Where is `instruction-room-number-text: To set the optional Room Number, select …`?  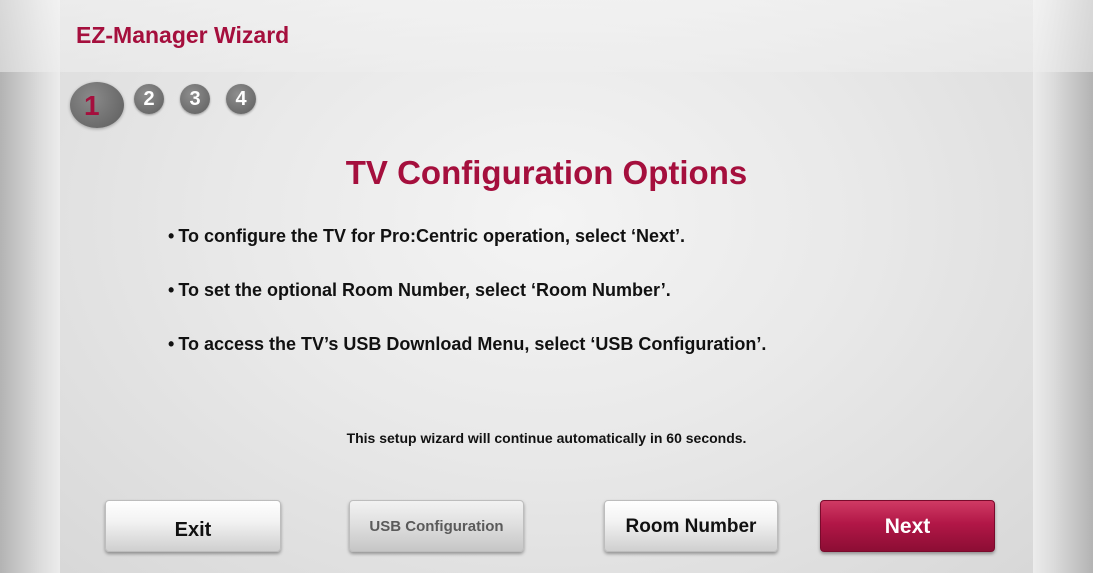
instruction-room-number-text: To set the optional Room Number, select … is located at coordinates (424, 290).